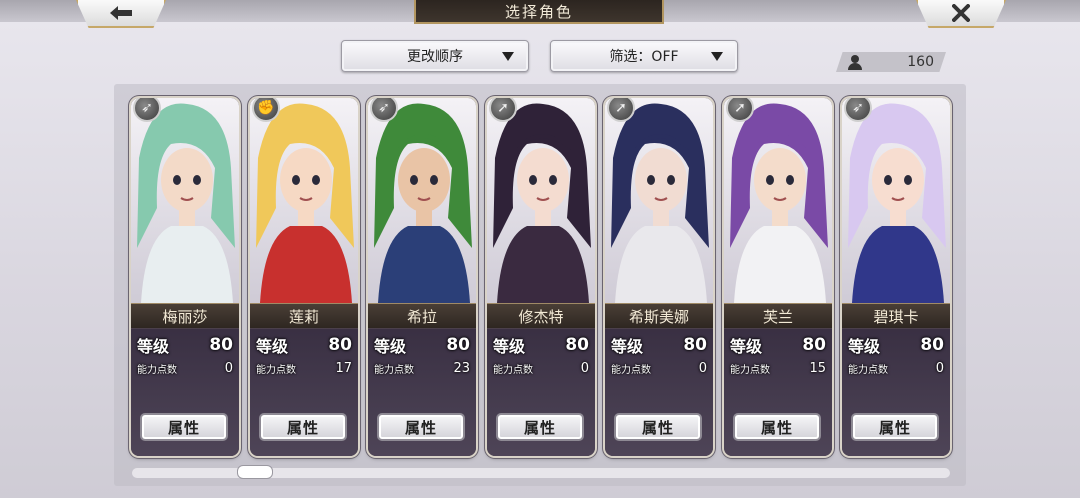 The width and height of the screenshot is (1080, 498). I want to click on character-card: ➚ 芙兰 等级 80 能力点数 15 属性, so click(778, 277).